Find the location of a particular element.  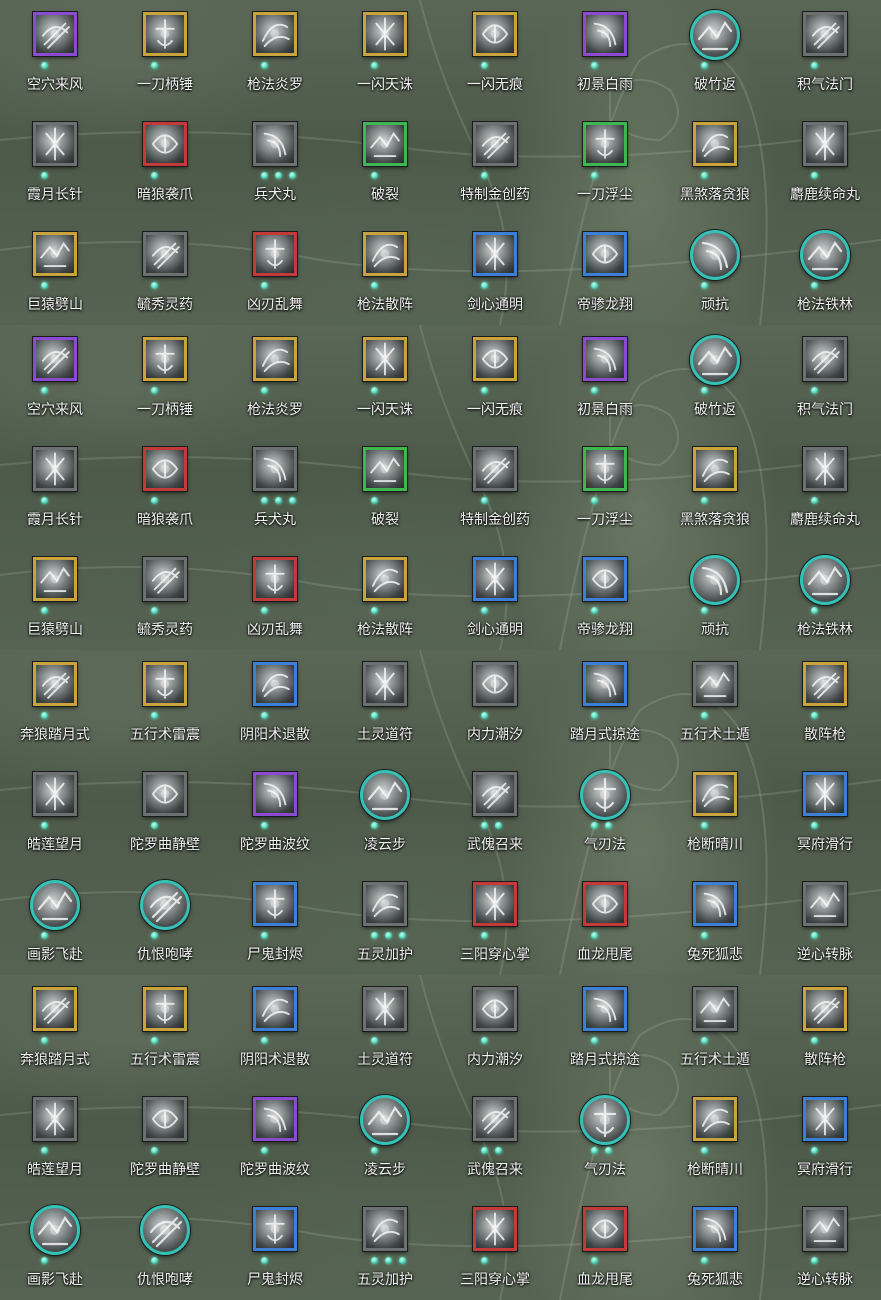

skill-slot: 三阳穿心掌 is located at coordinates (495, 922).